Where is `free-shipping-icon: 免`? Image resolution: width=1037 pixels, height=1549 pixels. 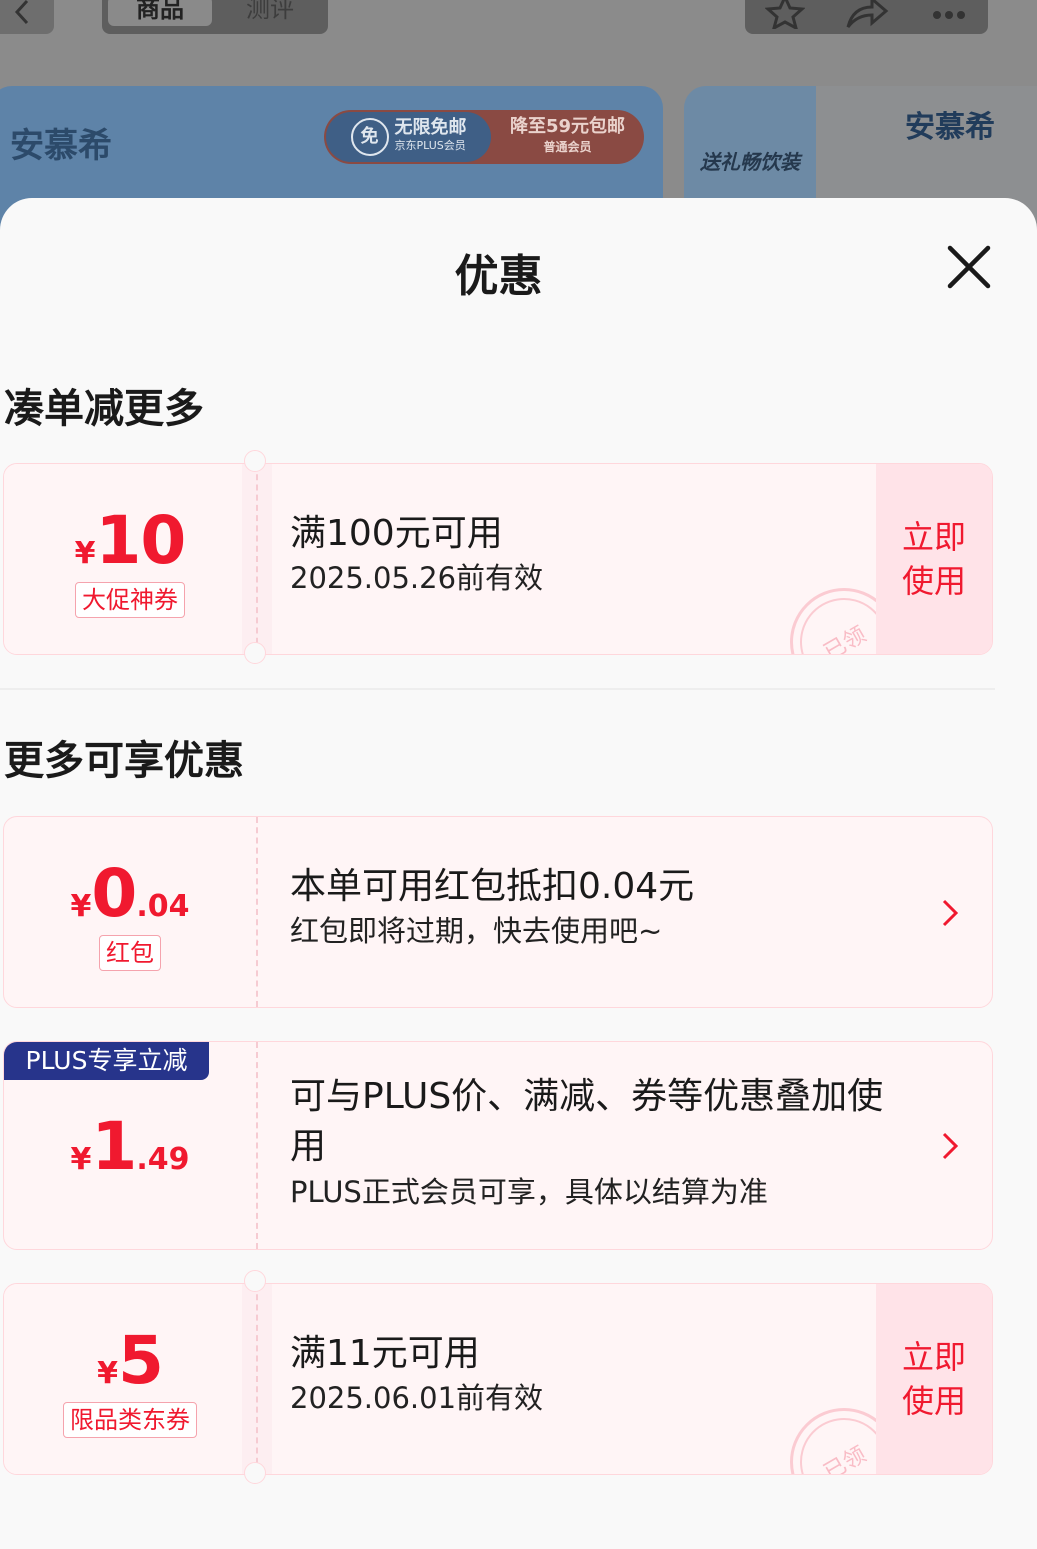 free-shipping-icon: 免 is located at coordinates (369, 137).